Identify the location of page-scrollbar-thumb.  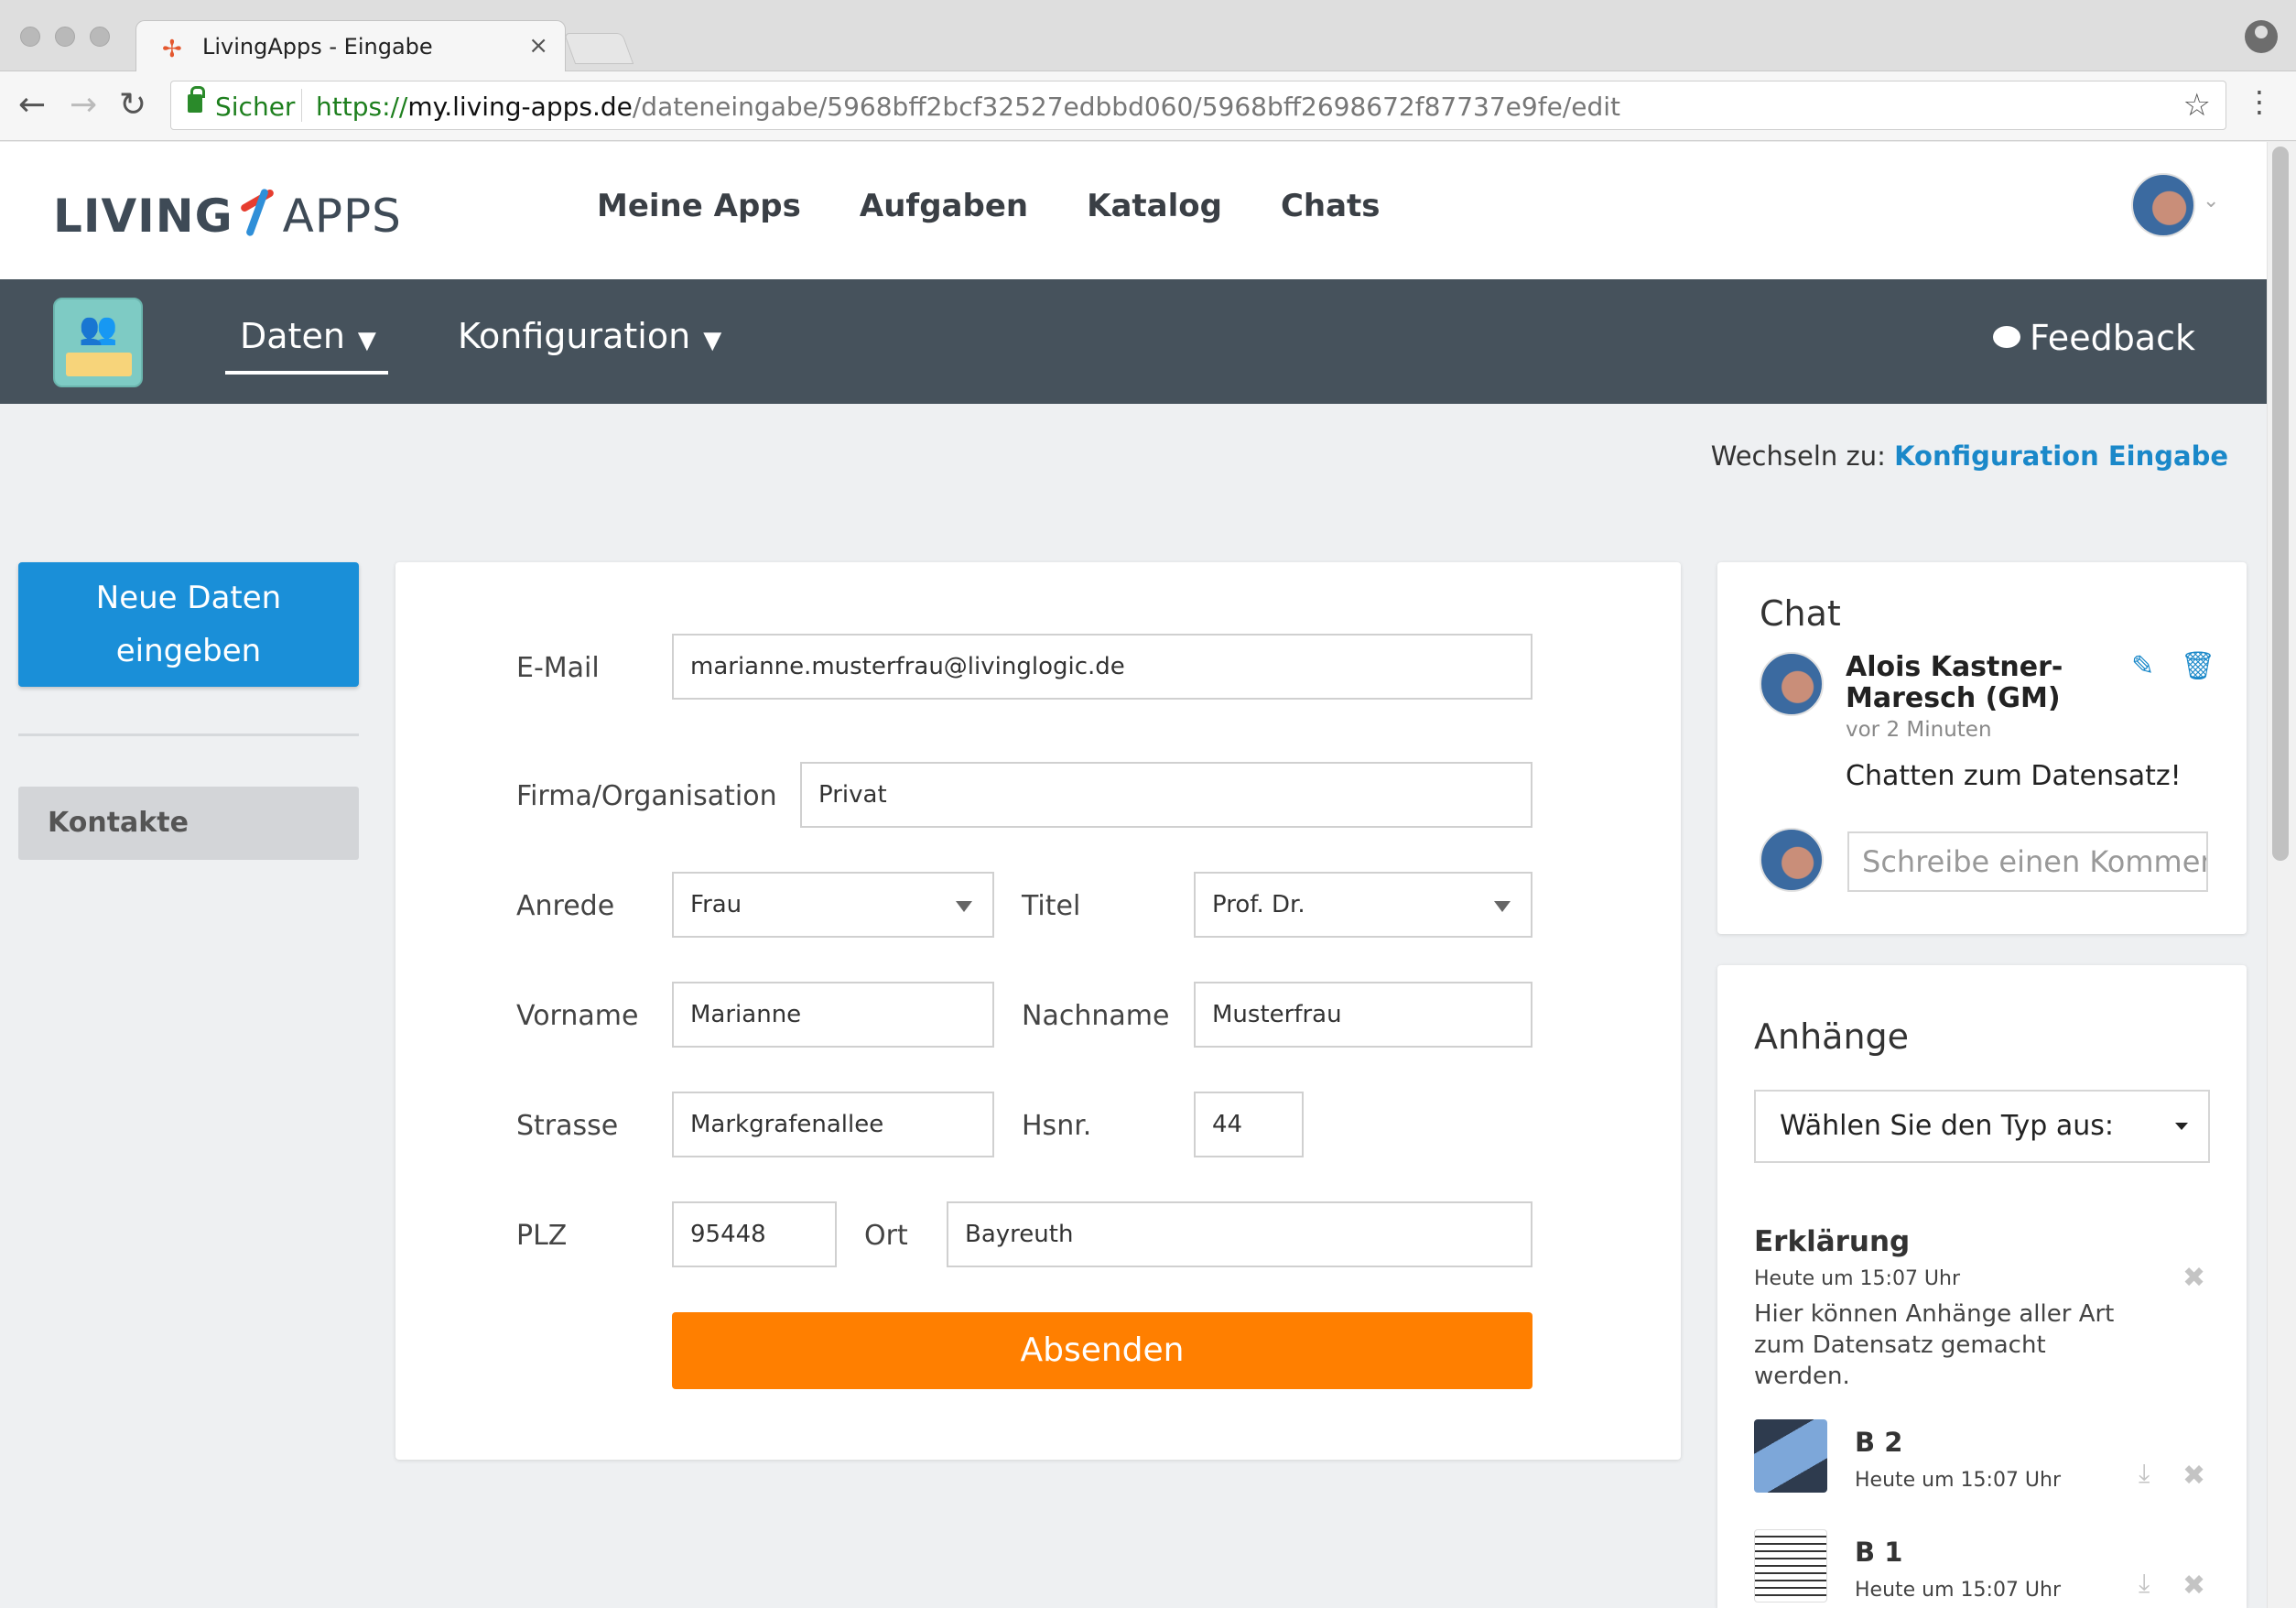
(2281, 504).